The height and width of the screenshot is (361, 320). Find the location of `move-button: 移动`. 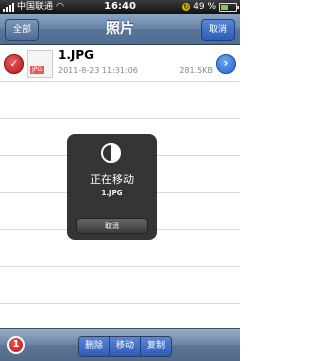

move-button: 移动 is located at coordinates (126, 346).